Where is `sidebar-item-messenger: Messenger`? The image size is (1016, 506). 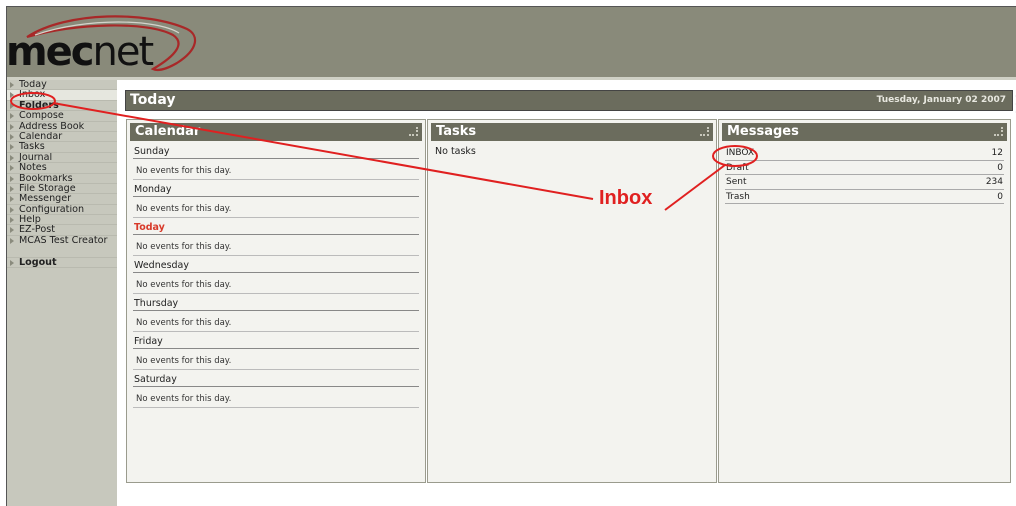 sidebar-item-messenger: Messenger is located at coordinates (62, 199).